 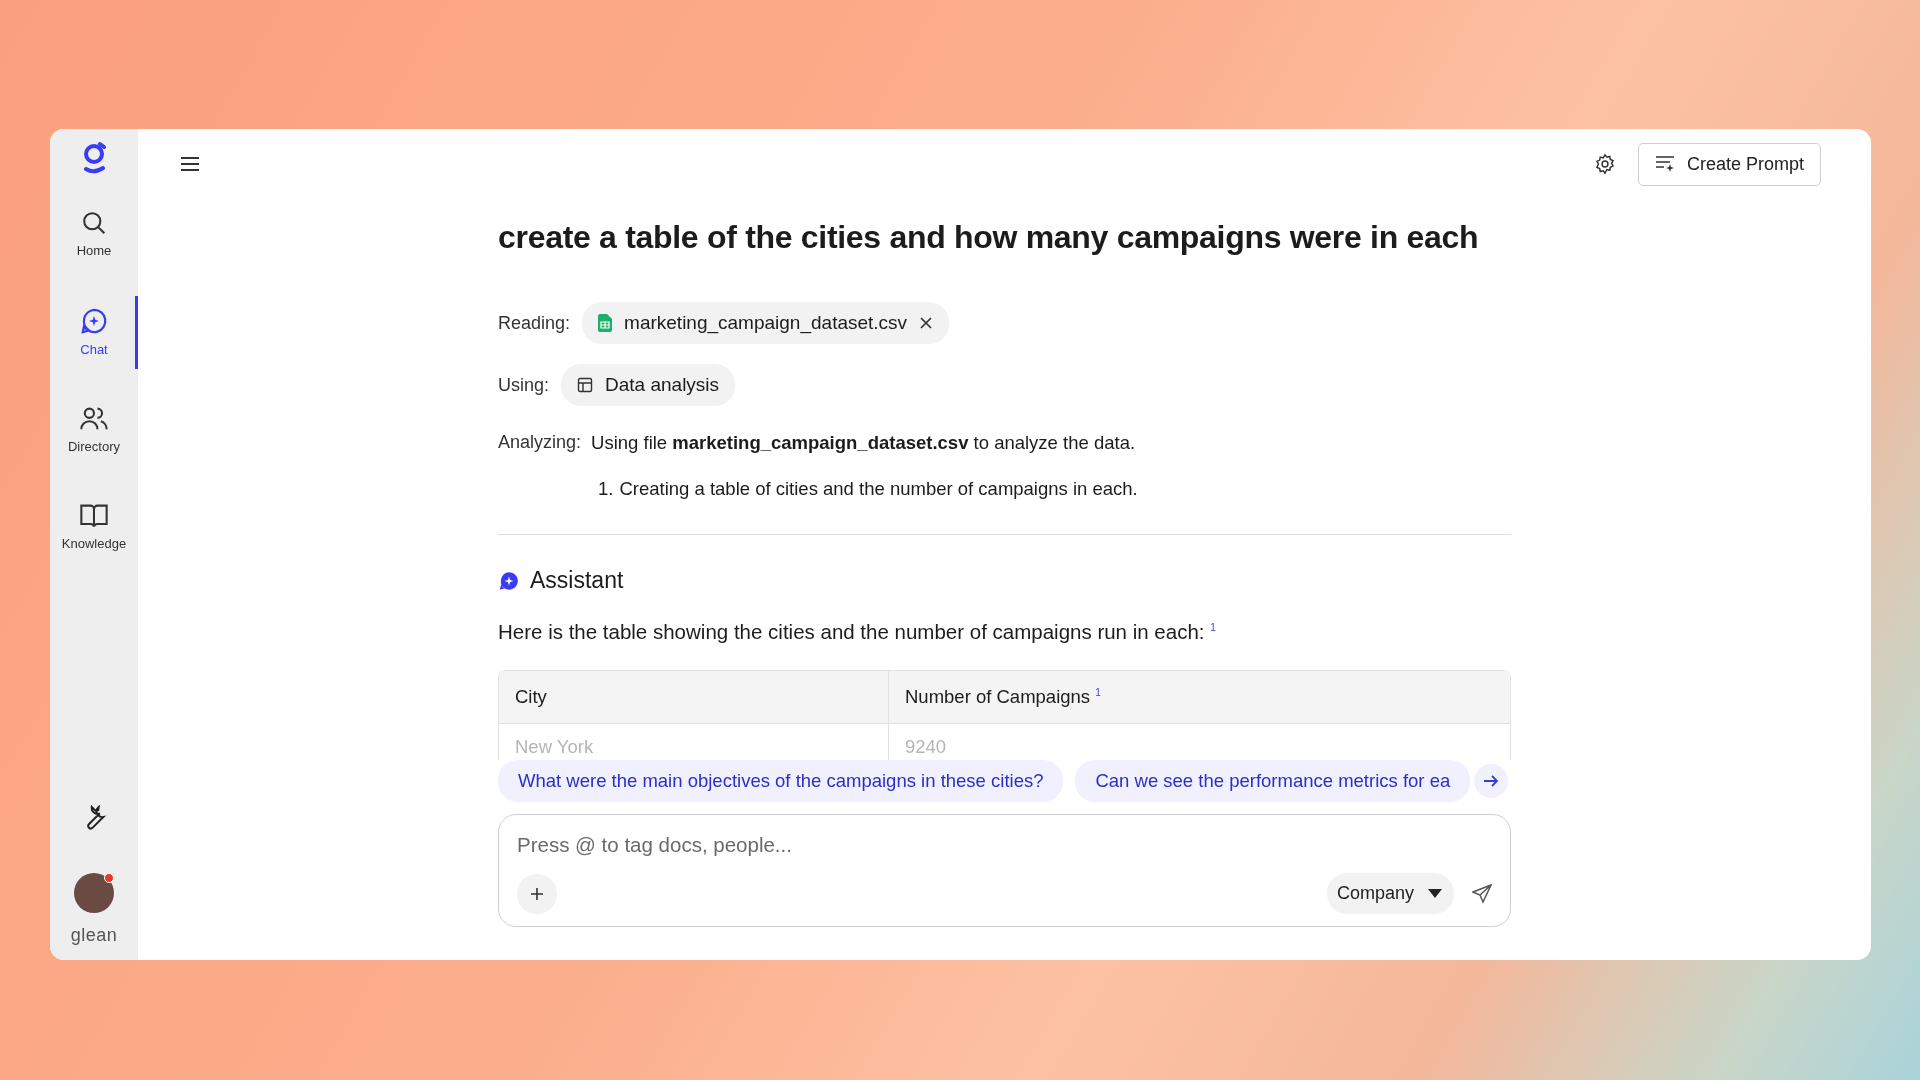 I want to click on add-button, so click(x=537, y=893).